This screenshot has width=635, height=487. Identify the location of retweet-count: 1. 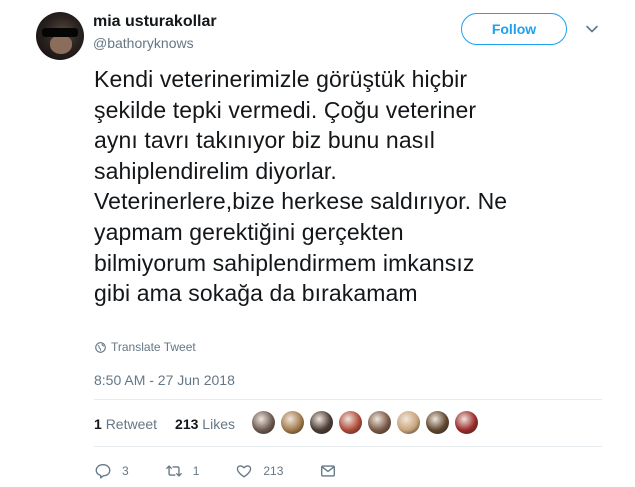
(196, 471).